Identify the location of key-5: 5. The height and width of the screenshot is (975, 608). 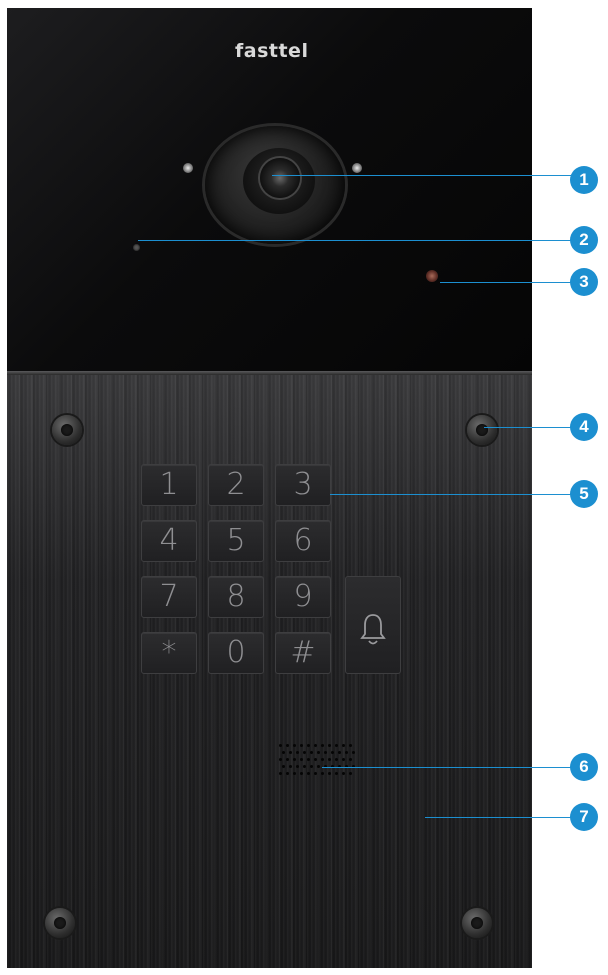
(236, 541).